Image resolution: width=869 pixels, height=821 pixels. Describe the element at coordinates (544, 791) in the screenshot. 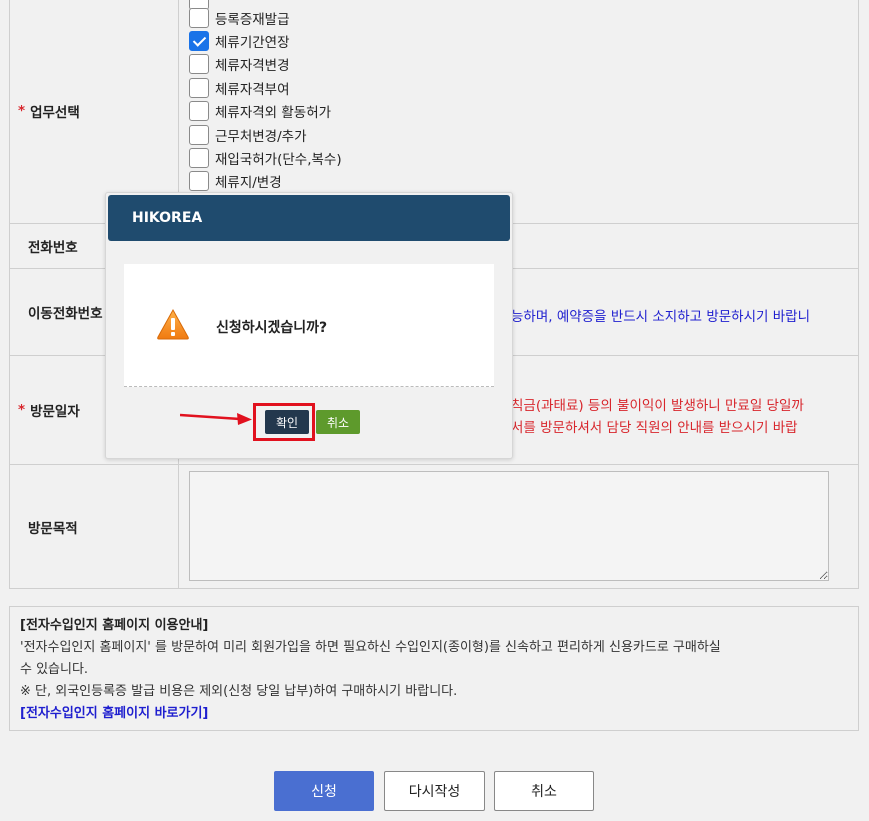

I see `cancel-button: 취소` at that location.